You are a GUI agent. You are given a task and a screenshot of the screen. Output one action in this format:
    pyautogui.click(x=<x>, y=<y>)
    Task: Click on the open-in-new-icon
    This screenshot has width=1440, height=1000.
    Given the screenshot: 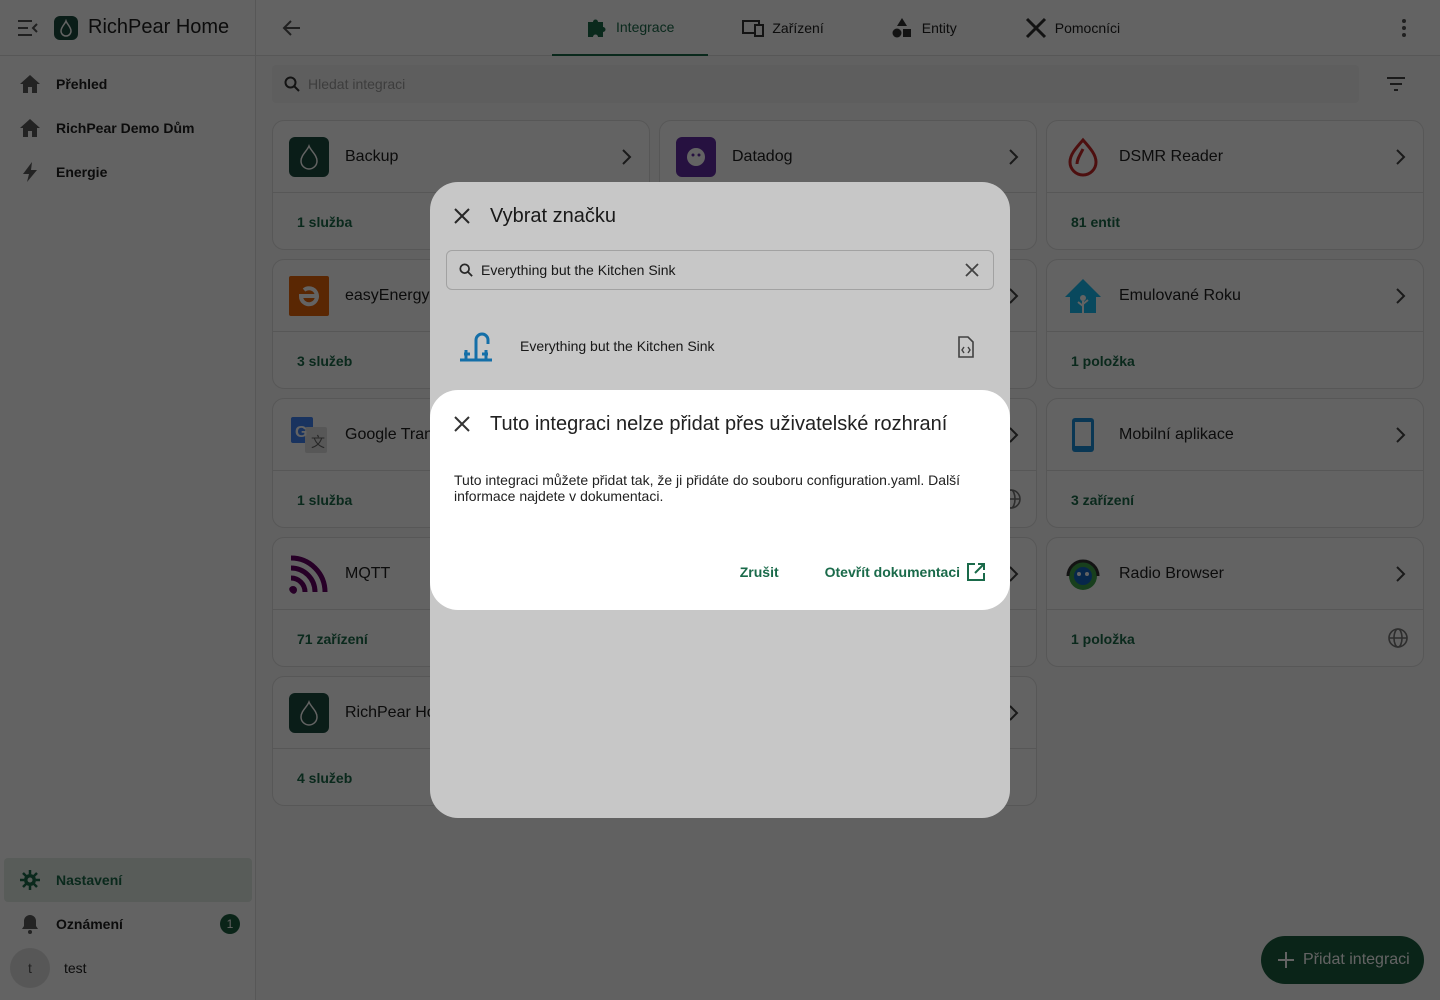 What is the action you would take?
    pyautogui.click(x=976, y=572)
    